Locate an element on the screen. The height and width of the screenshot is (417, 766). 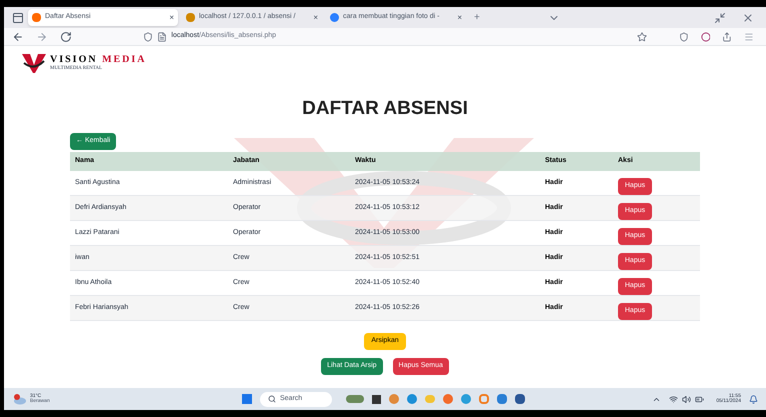
shield-icon is located at coordinates (148, 37).